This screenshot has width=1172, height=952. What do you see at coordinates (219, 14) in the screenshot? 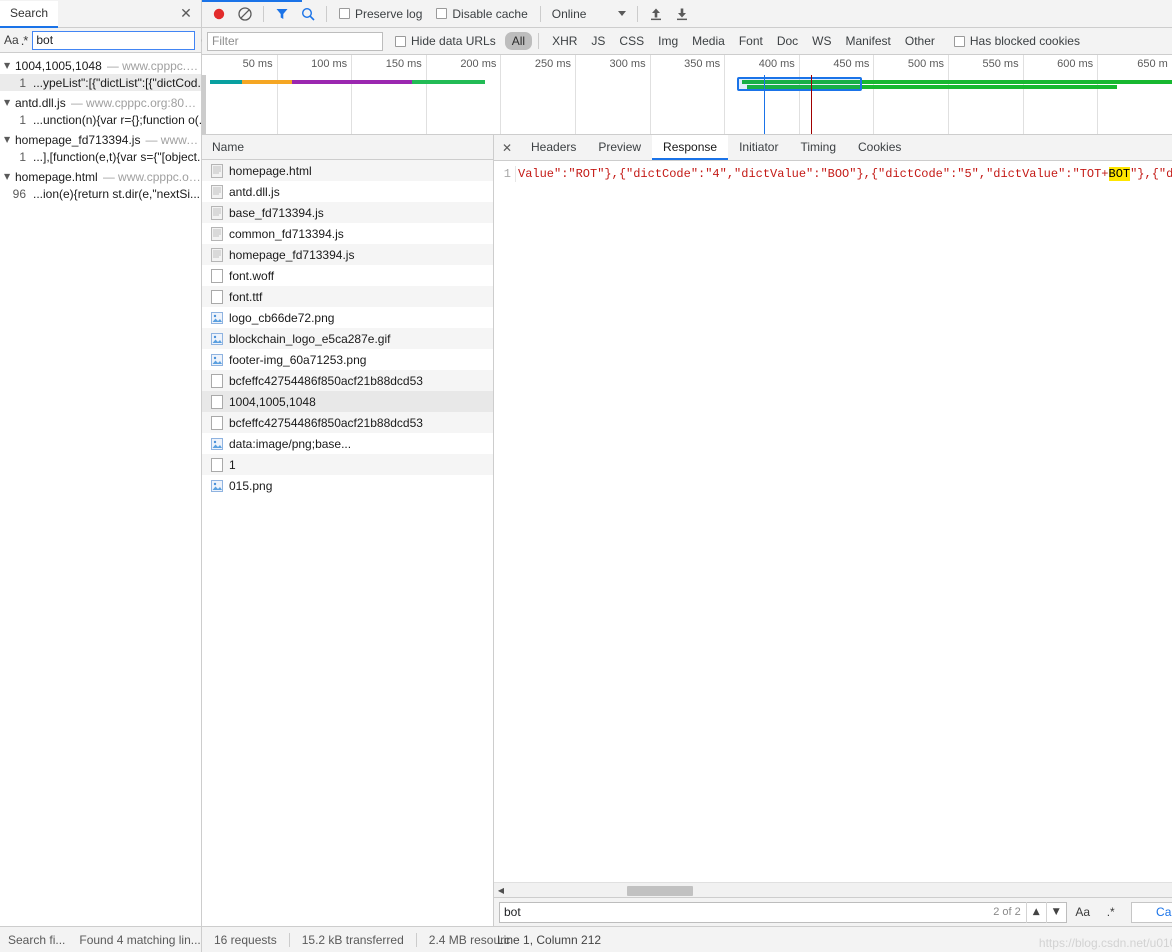
I see `record-icon` at bounding box center [219, 14].